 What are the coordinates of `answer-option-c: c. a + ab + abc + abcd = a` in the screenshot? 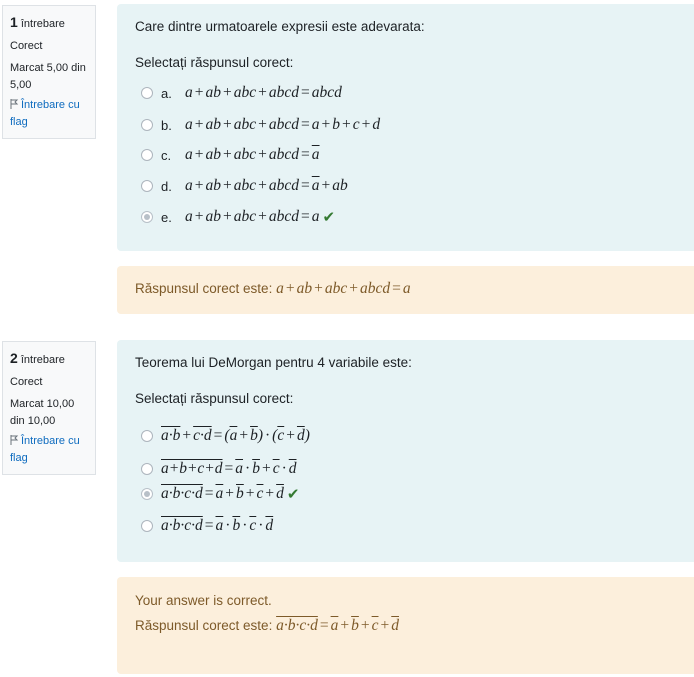 It's located at (230, 155).